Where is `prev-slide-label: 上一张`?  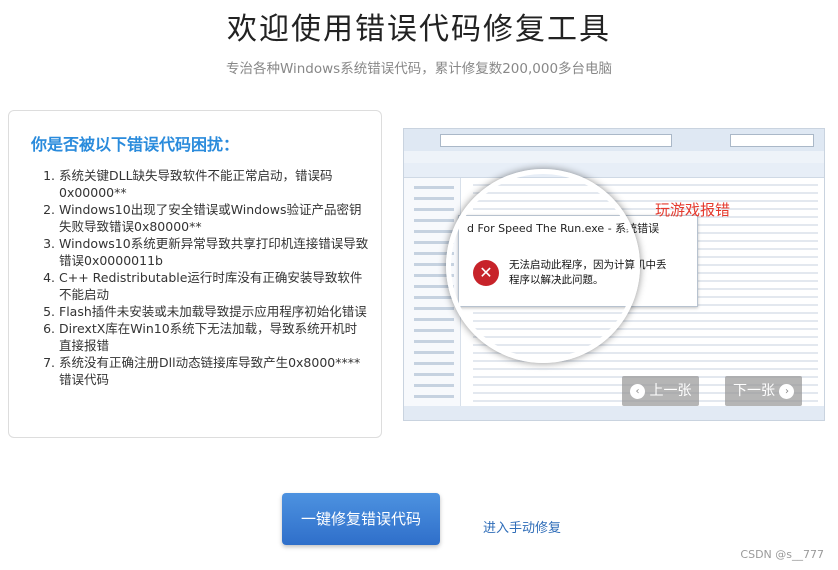 prev-slide-label: 上一张 is located at coordinates (670, 391).